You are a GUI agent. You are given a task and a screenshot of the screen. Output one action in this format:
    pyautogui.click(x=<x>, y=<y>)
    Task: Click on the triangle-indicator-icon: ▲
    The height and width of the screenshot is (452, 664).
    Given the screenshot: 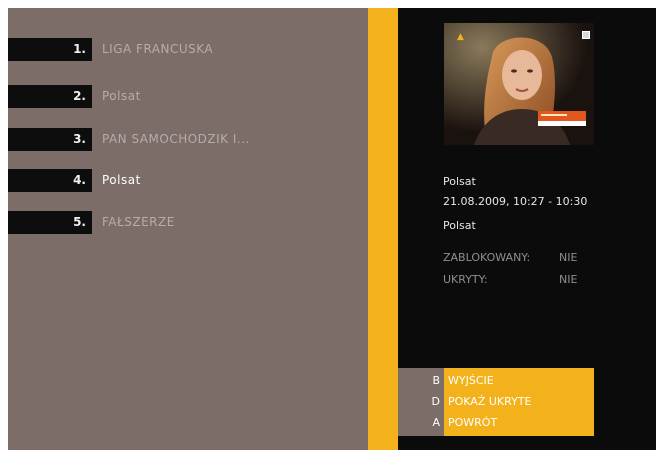 What is the action you would take?
    pyautogui.click(x=460, y=37)
    